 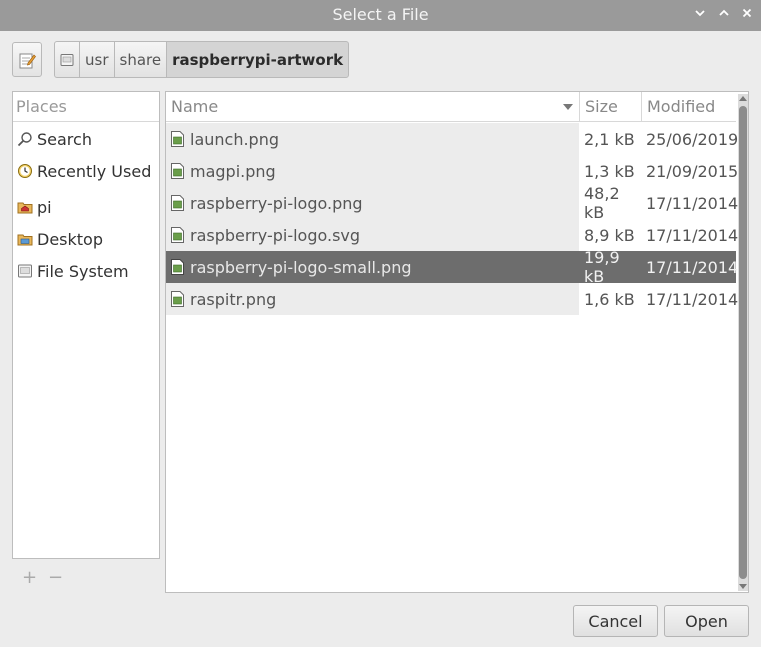 I want to click on place-search: Search, so click(x=54, y=139).